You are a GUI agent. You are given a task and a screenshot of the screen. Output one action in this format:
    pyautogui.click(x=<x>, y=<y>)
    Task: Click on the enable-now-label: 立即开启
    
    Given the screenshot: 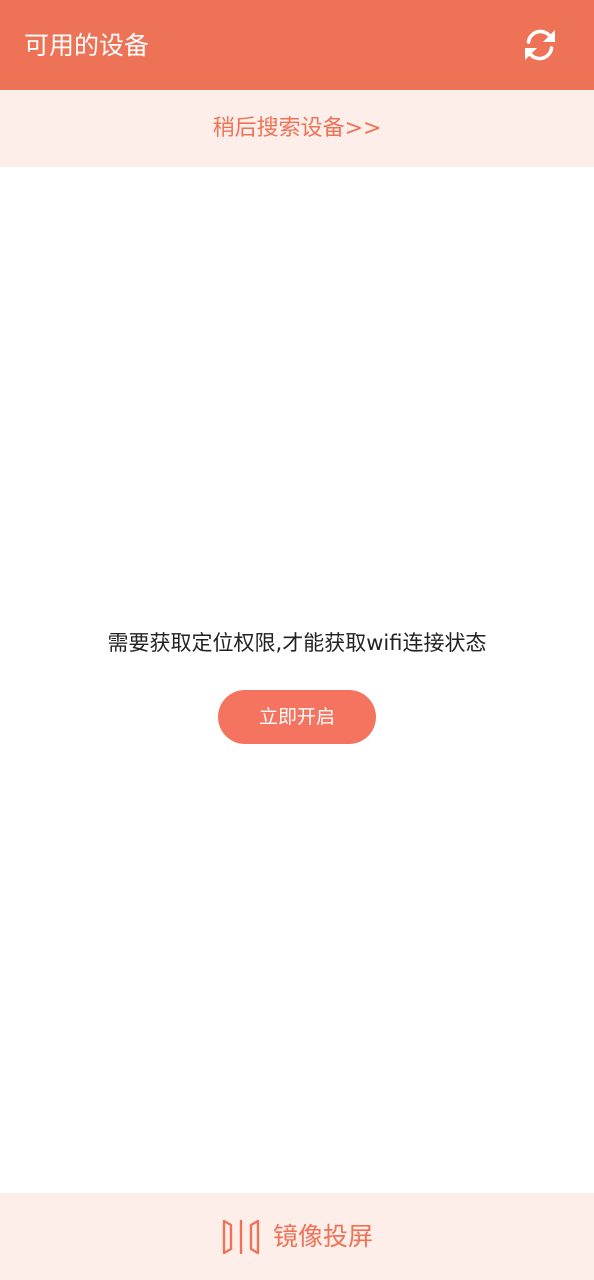 What is the action you would take?
    pyautogui.click(x=296, y=717)
    